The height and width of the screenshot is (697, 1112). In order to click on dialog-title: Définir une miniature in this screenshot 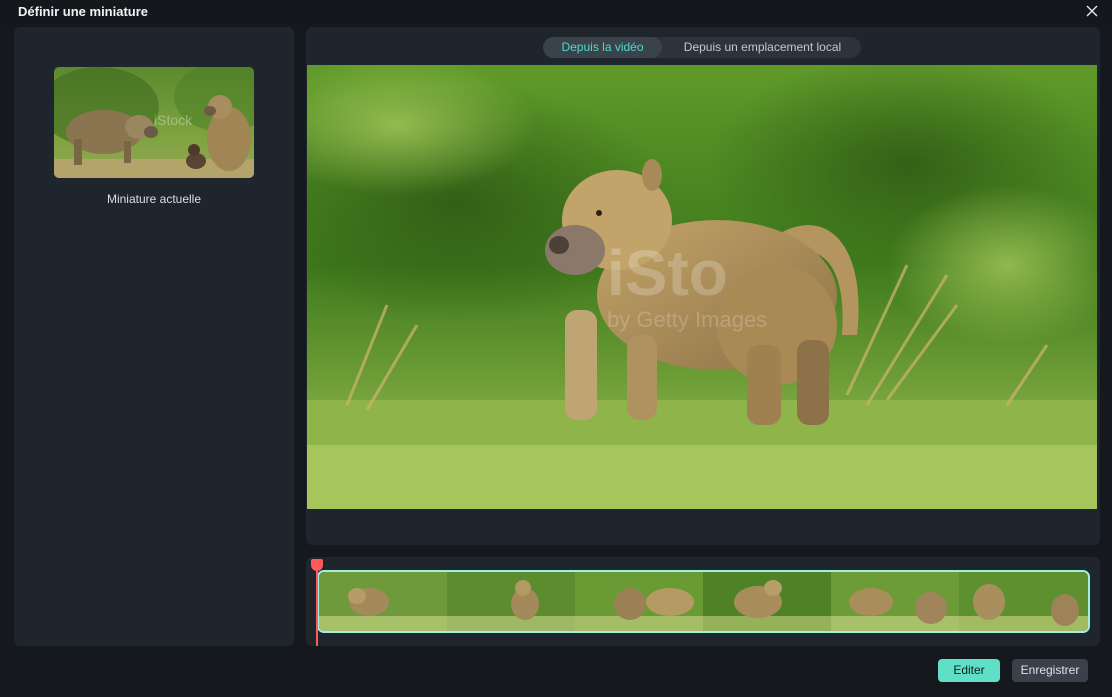, I will do `click(83, 11)`.